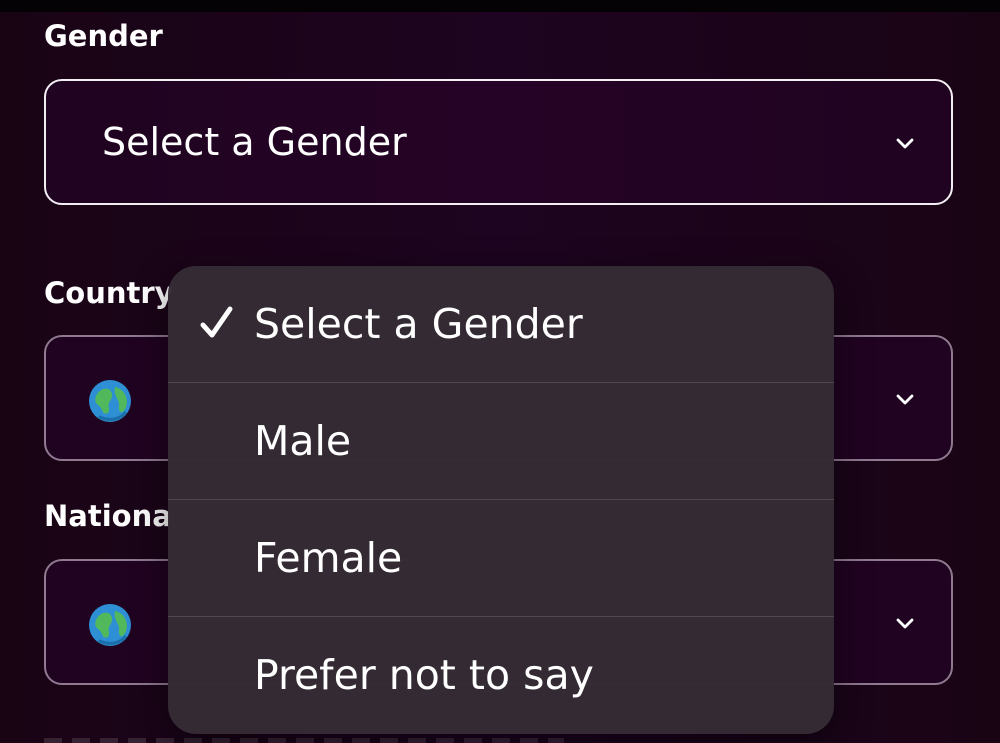 The width and height of the screenshot is (1000, 743). What do you see at coordinates (103, 36) in the screenshot?
I see `gender-label: Gender` at bounding box center [103, 36].